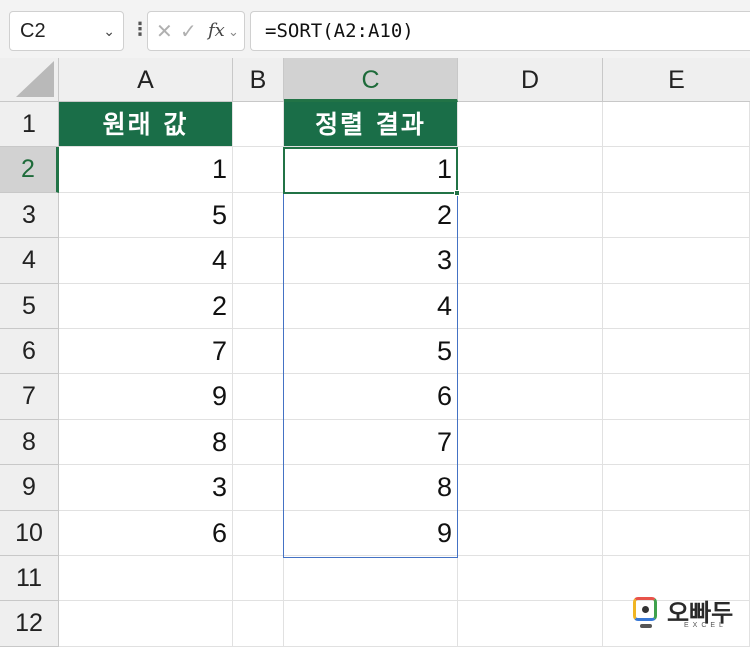 Image resolution: width=750 pixels, height=651 pixels. What do you see at coordinates (146, 397) in the screenshot?
I see `cell-a7: 9` at bounding box center [146, 397].